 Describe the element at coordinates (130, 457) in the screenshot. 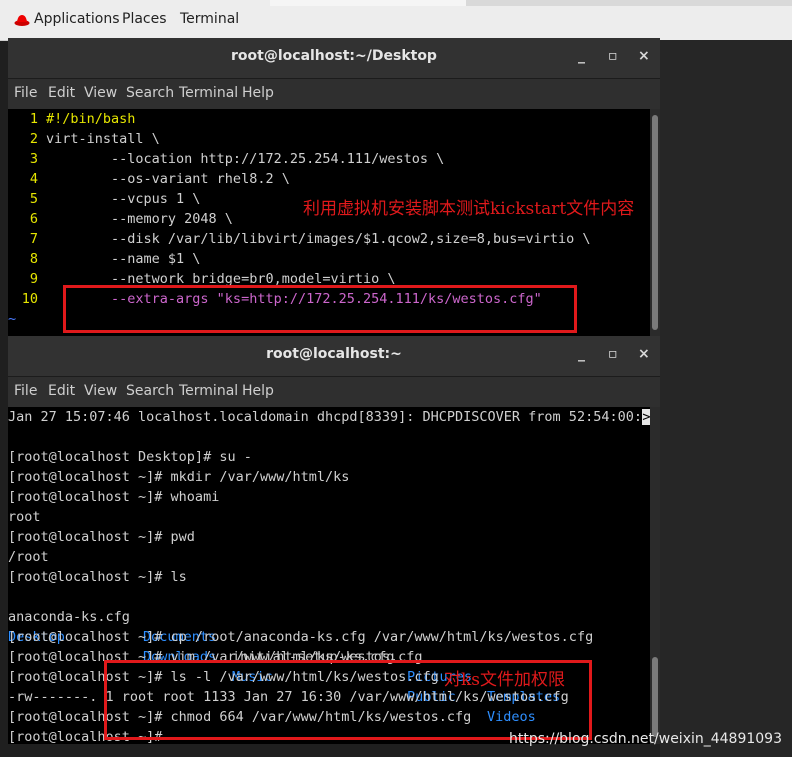

I see `terminal-line: [root@localhost Desktop]# su -` at that location.